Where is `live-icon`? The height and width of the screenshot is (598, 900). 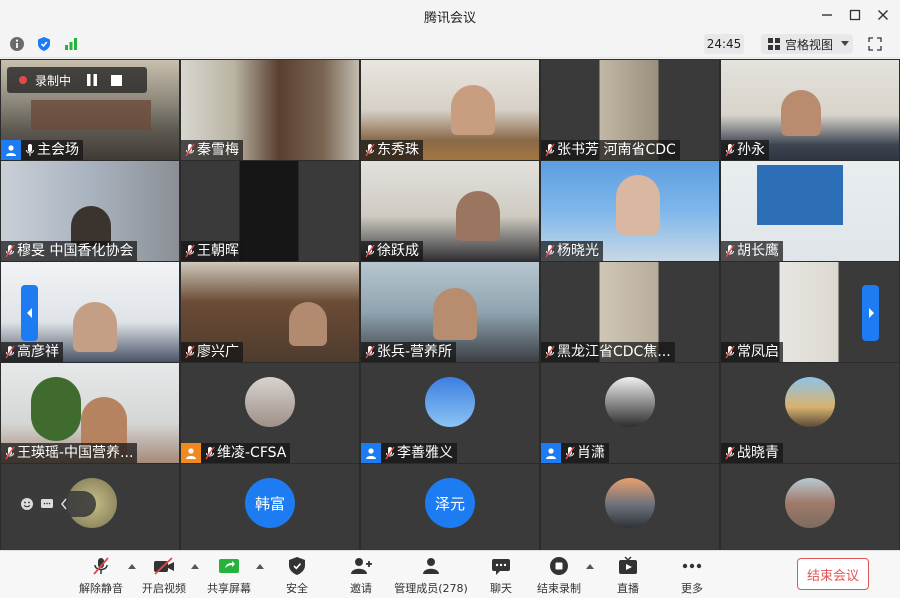
live-icon is located at coordinates (628, 566).